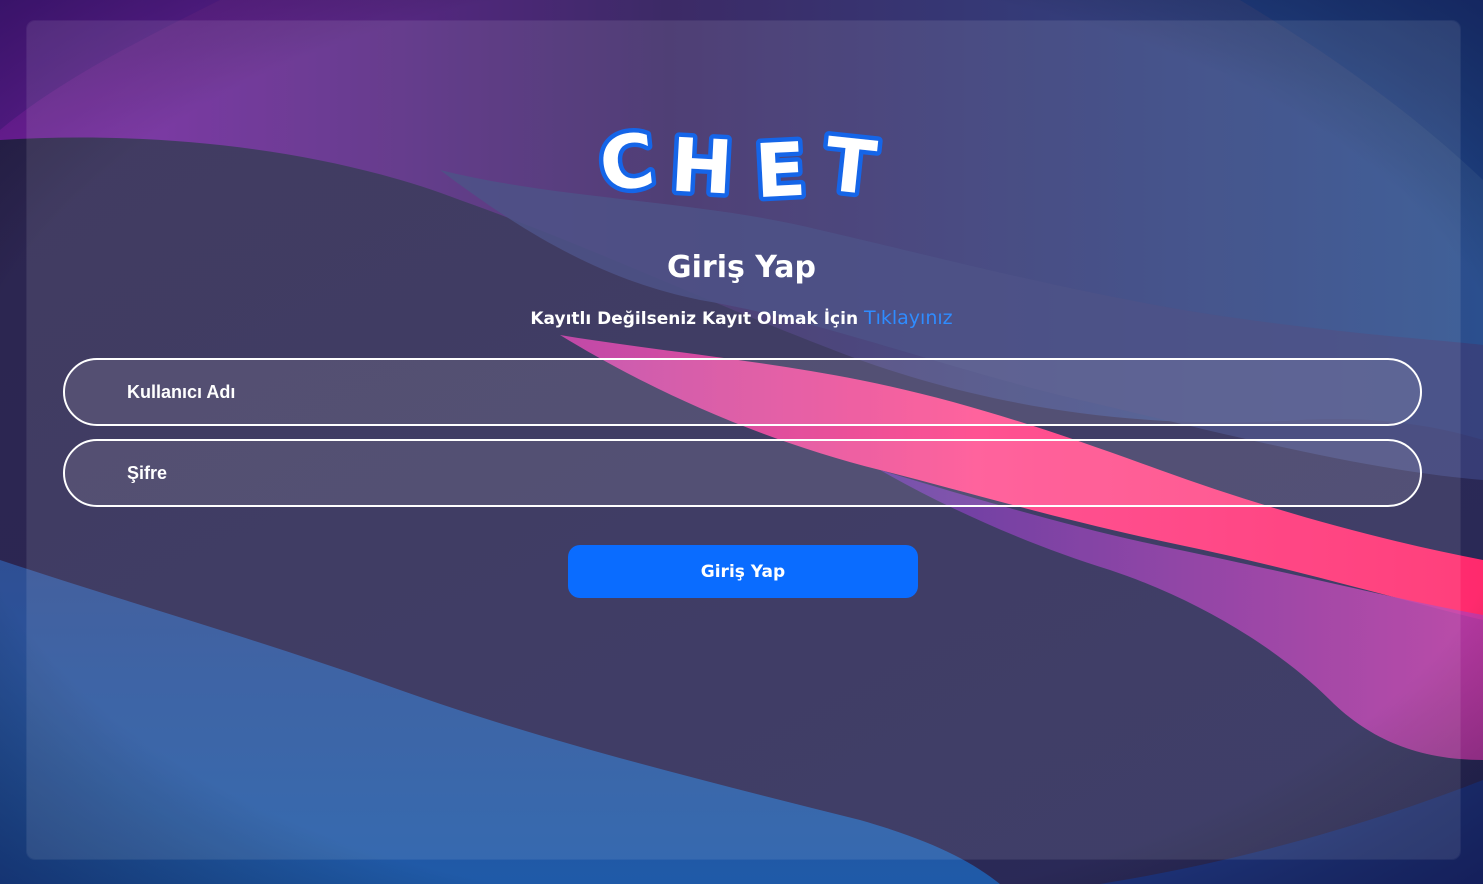 This screenshot has width=1483, height=884. Describe the element at coordinates (741, 267) in the screenshot. I see `page-title: Giriş Yap` at that location.